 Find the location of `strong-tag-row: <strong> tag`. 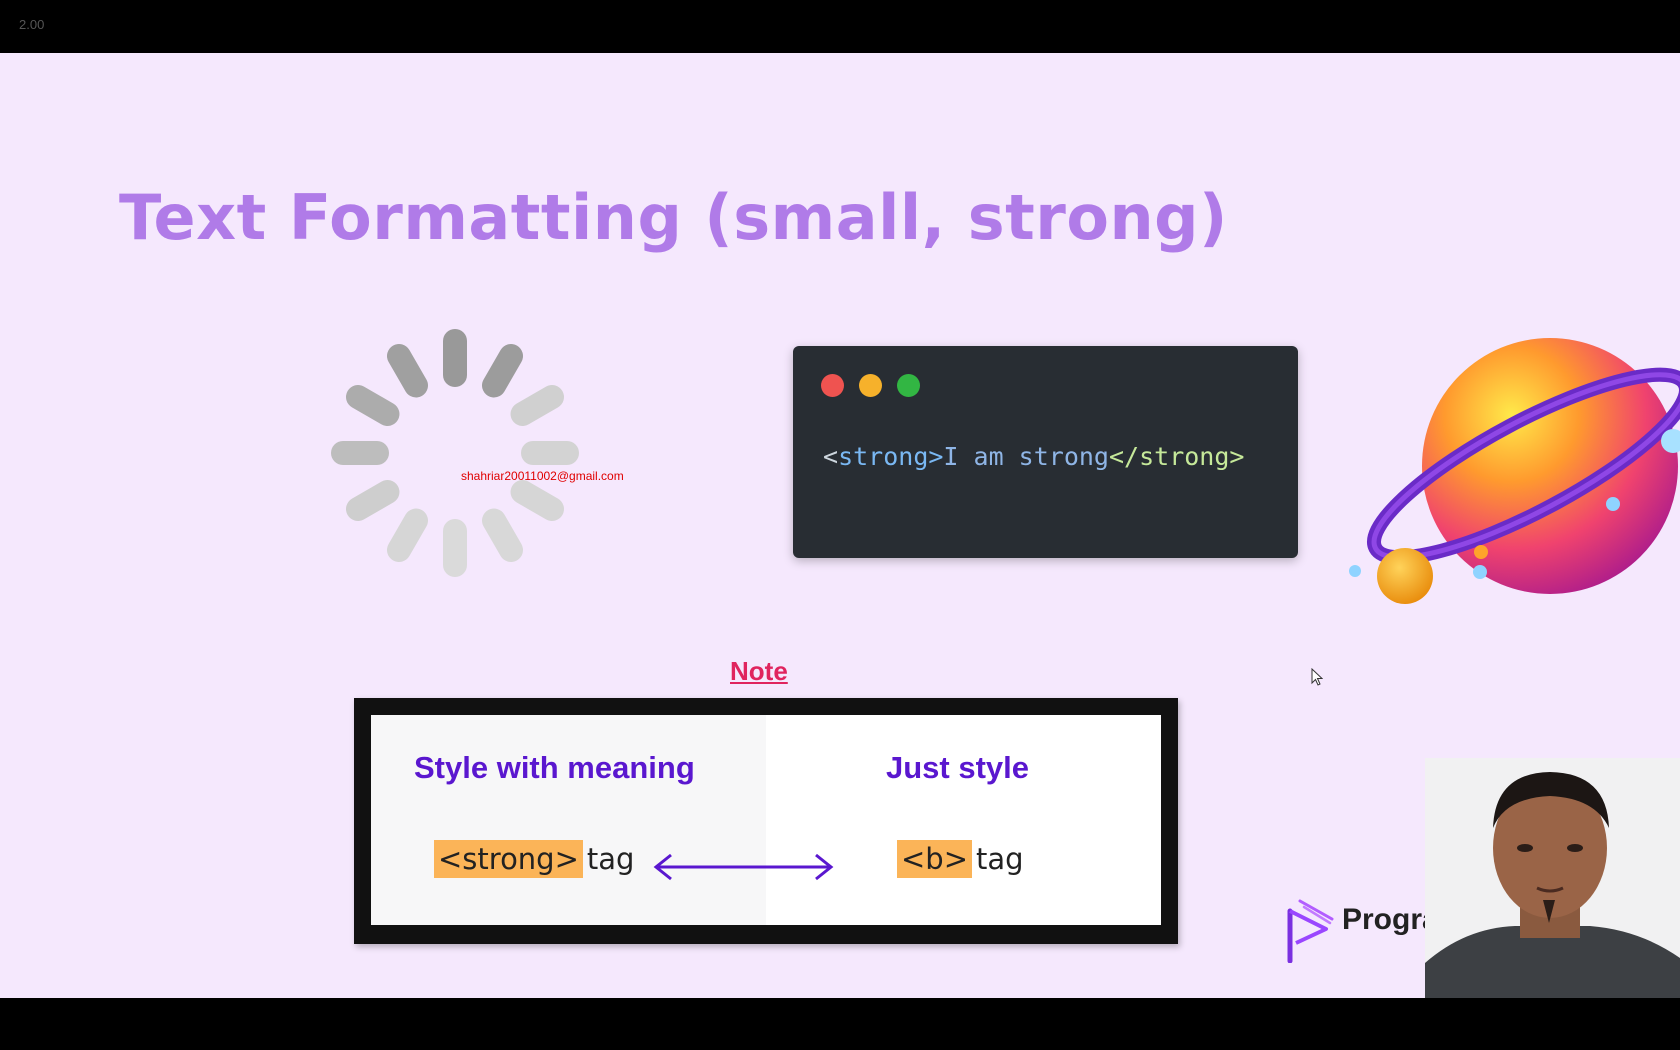

strong-tag-row: <strong> tag is located at coordinates (534, 859).